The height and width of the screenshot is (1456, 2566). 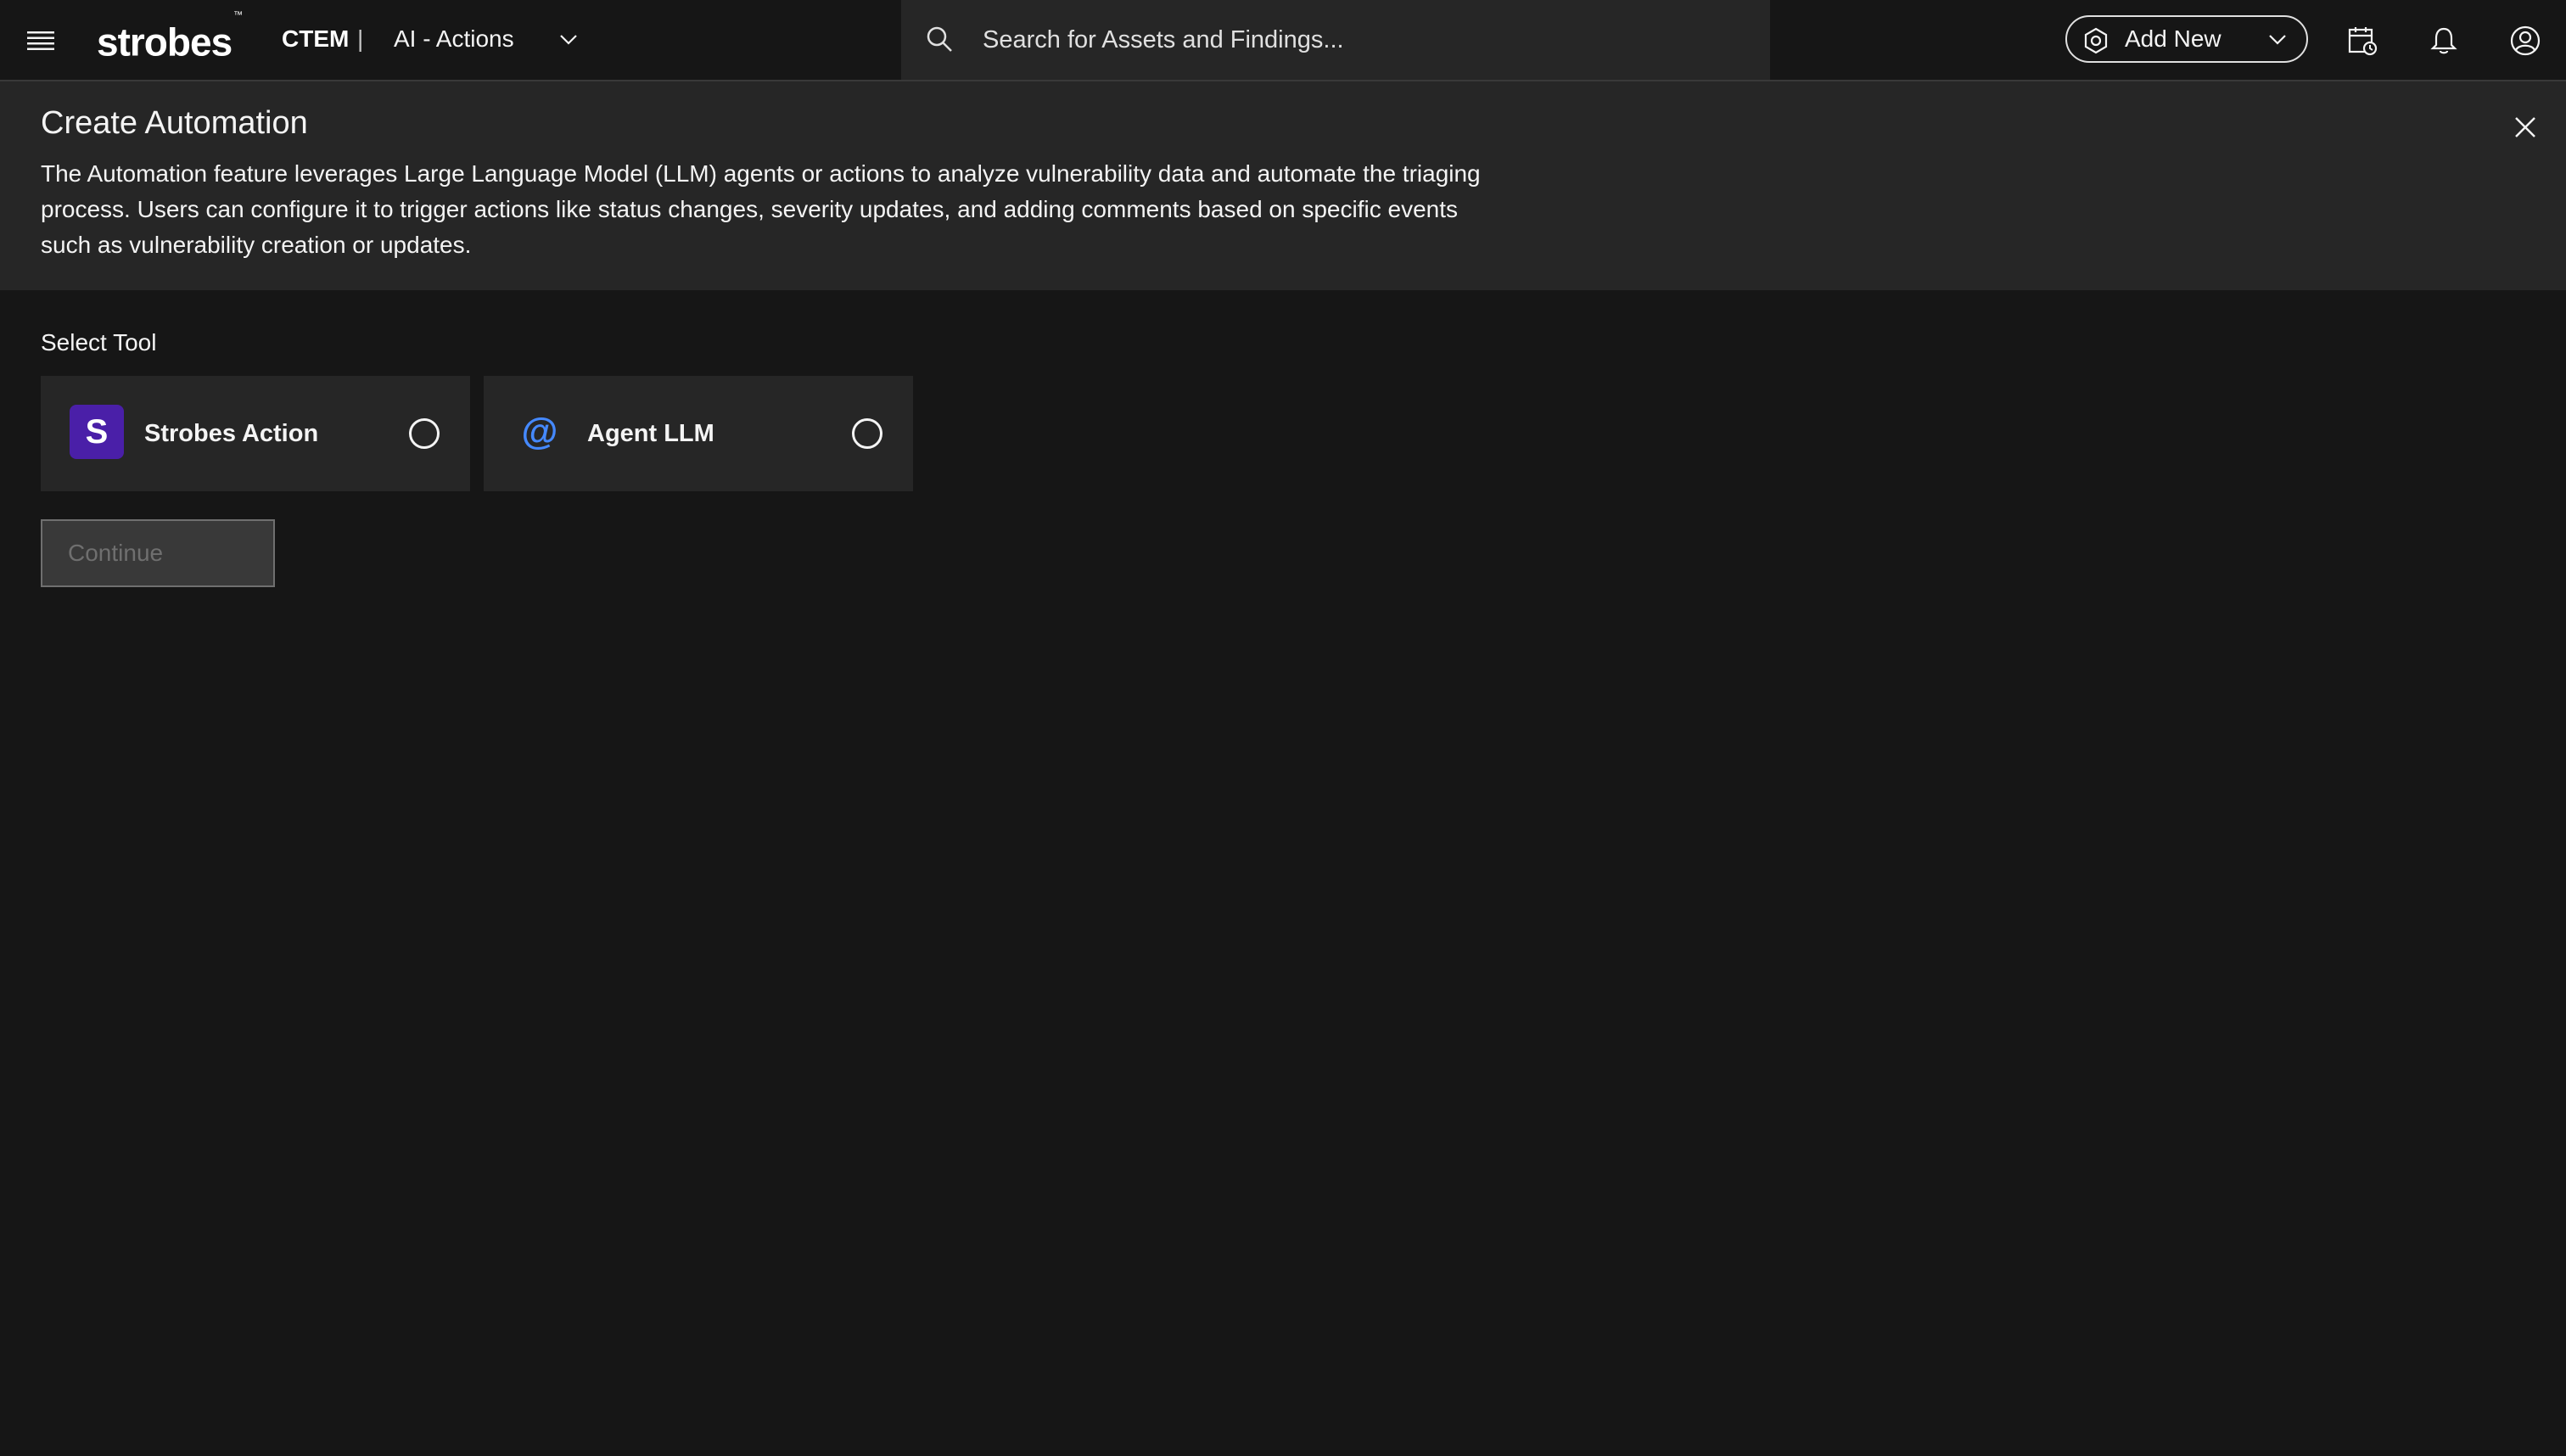 What do you see at coordinates (454, 38) in the screenshot?
I see `section-label: AI - Actions` at bounding box center [454, 38].